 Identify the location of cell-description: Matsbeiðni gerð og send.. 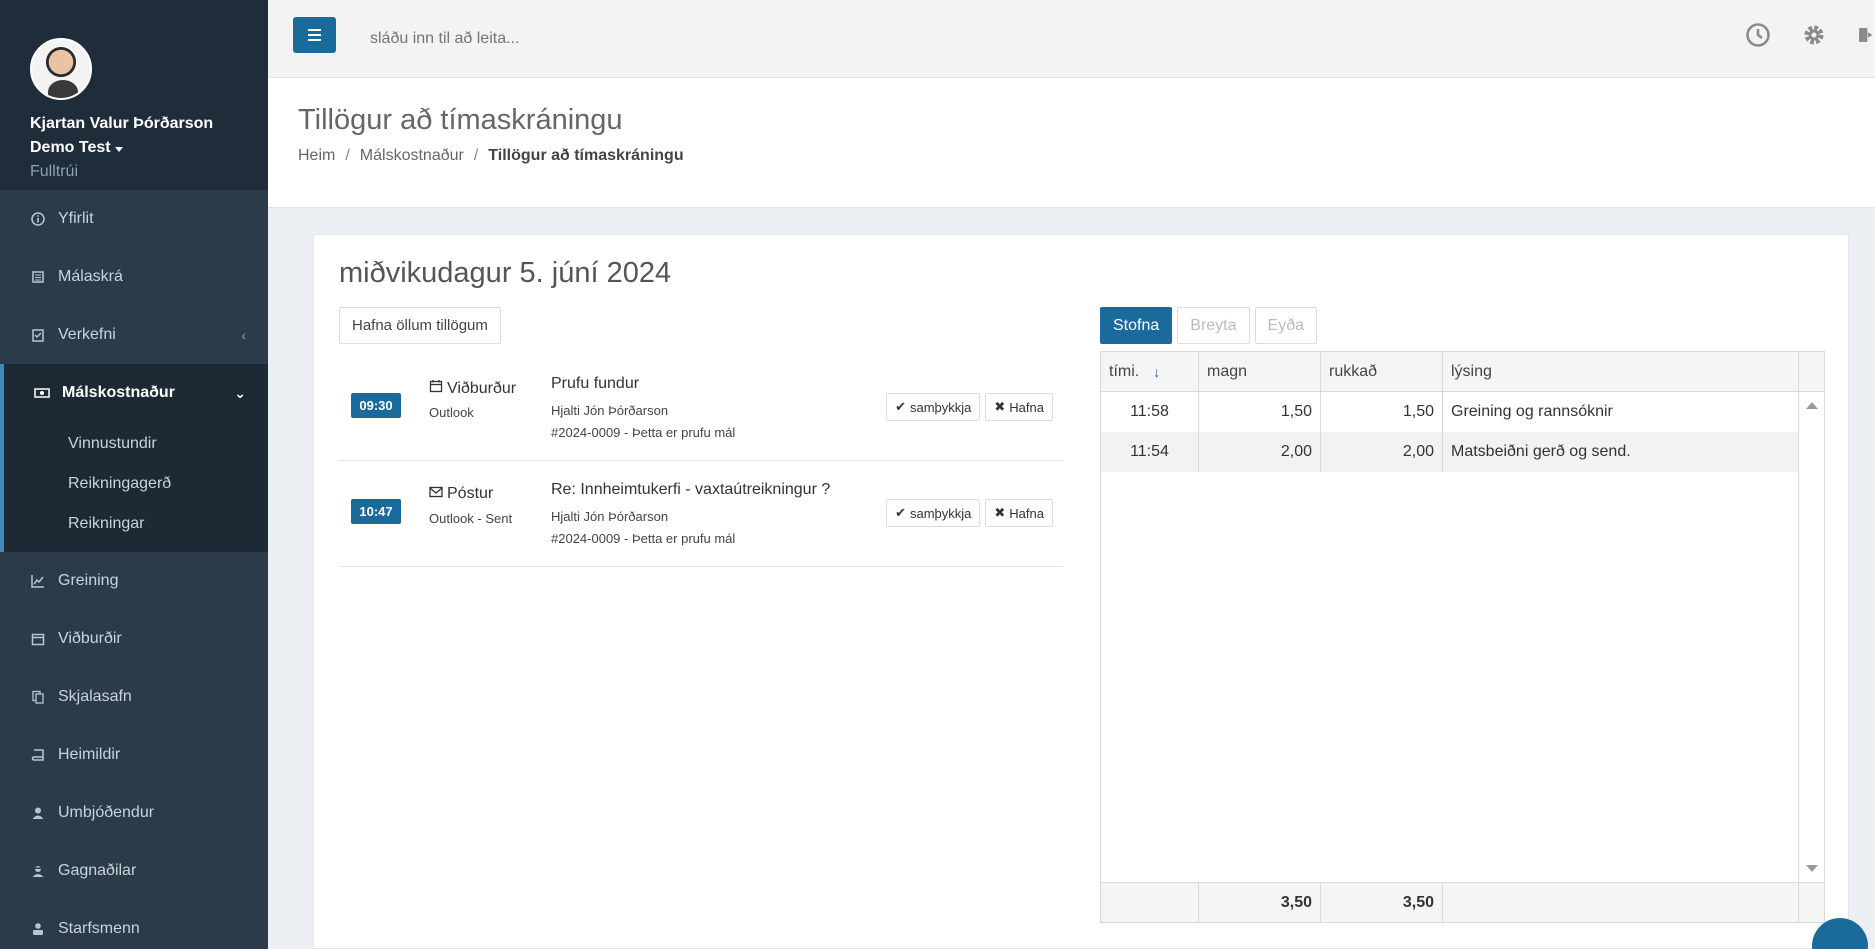
(1621, 452).